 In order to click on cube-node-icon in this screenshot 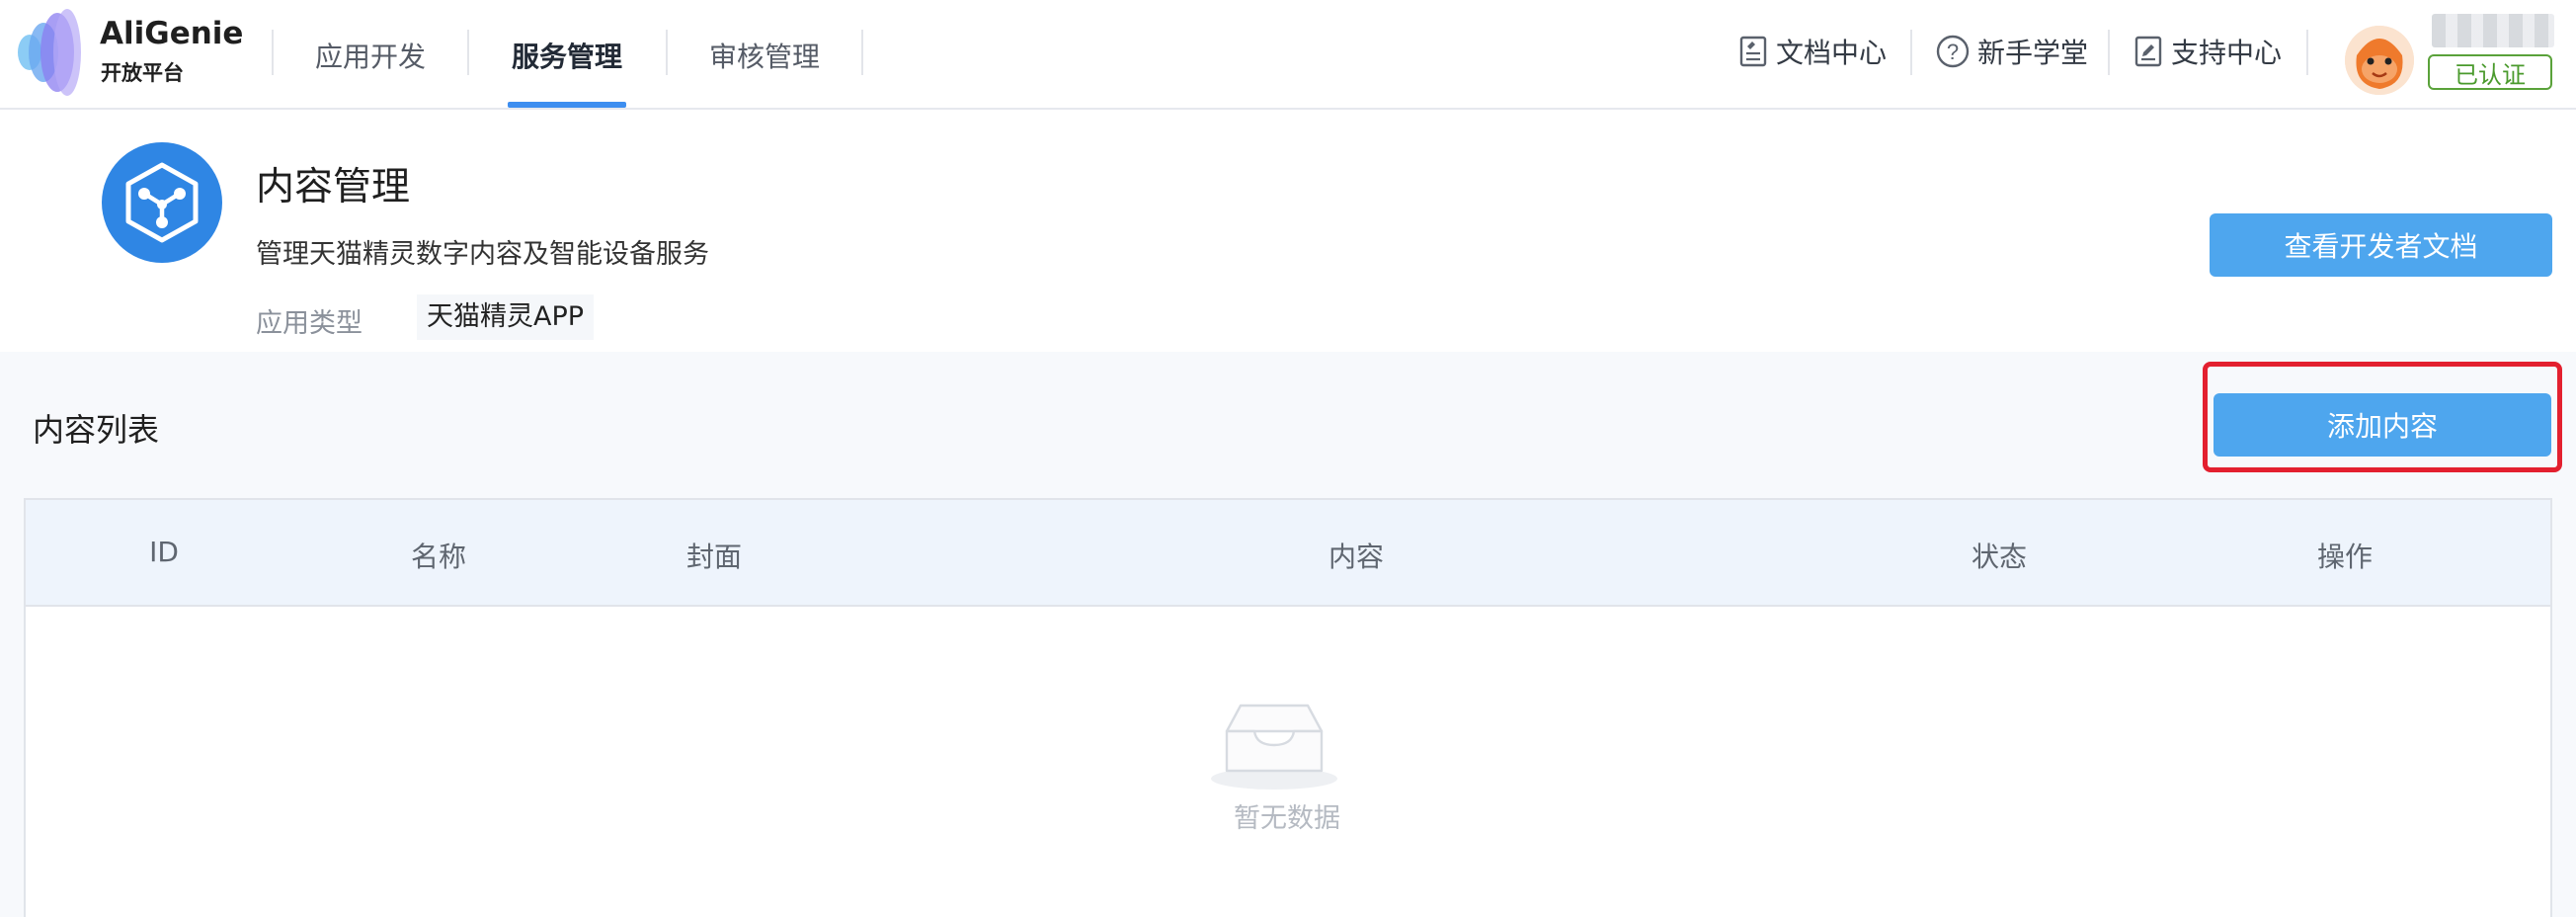, I will do `click(162, 202)`.